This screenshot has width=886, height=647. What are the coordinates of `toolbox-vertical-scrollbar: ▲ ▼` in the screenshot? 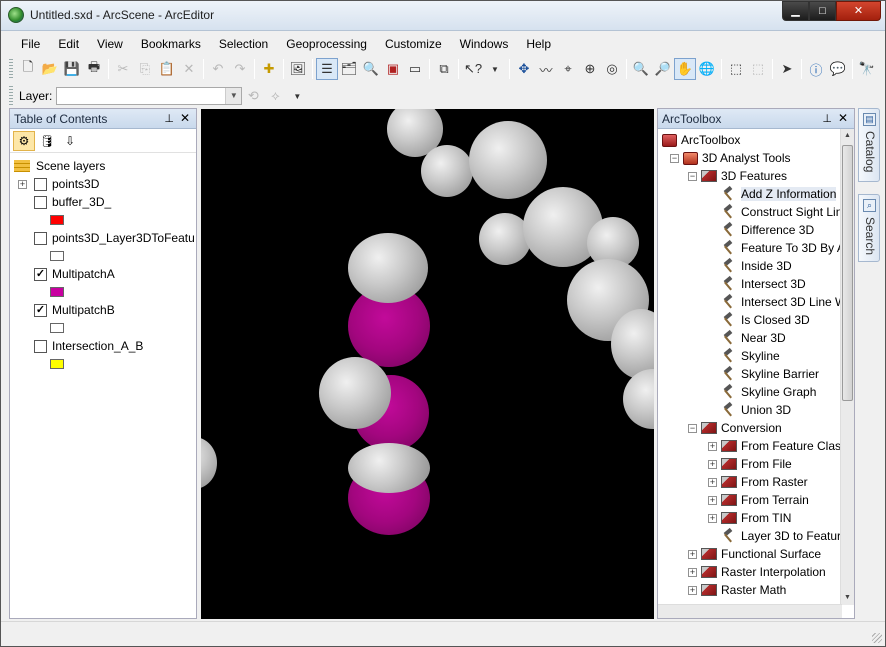 It's located at (847, 367).